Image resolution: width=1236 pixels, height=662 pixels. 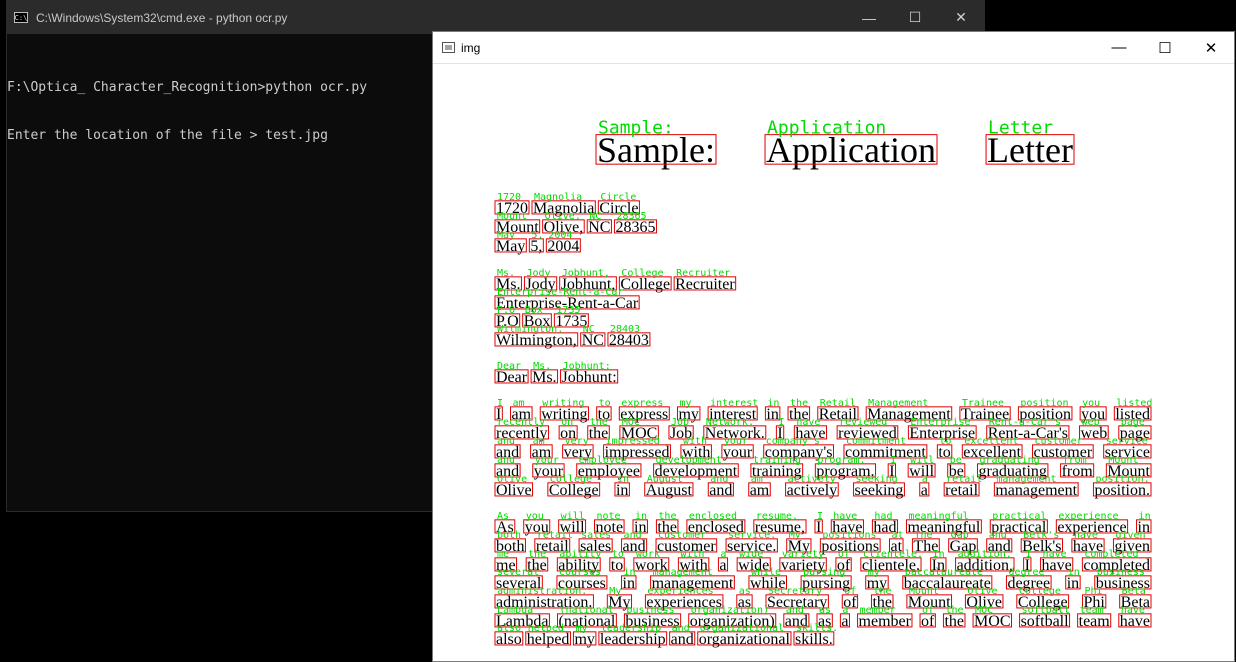 I want to click on ocr-label: addition,, so click(x=985, y=554).